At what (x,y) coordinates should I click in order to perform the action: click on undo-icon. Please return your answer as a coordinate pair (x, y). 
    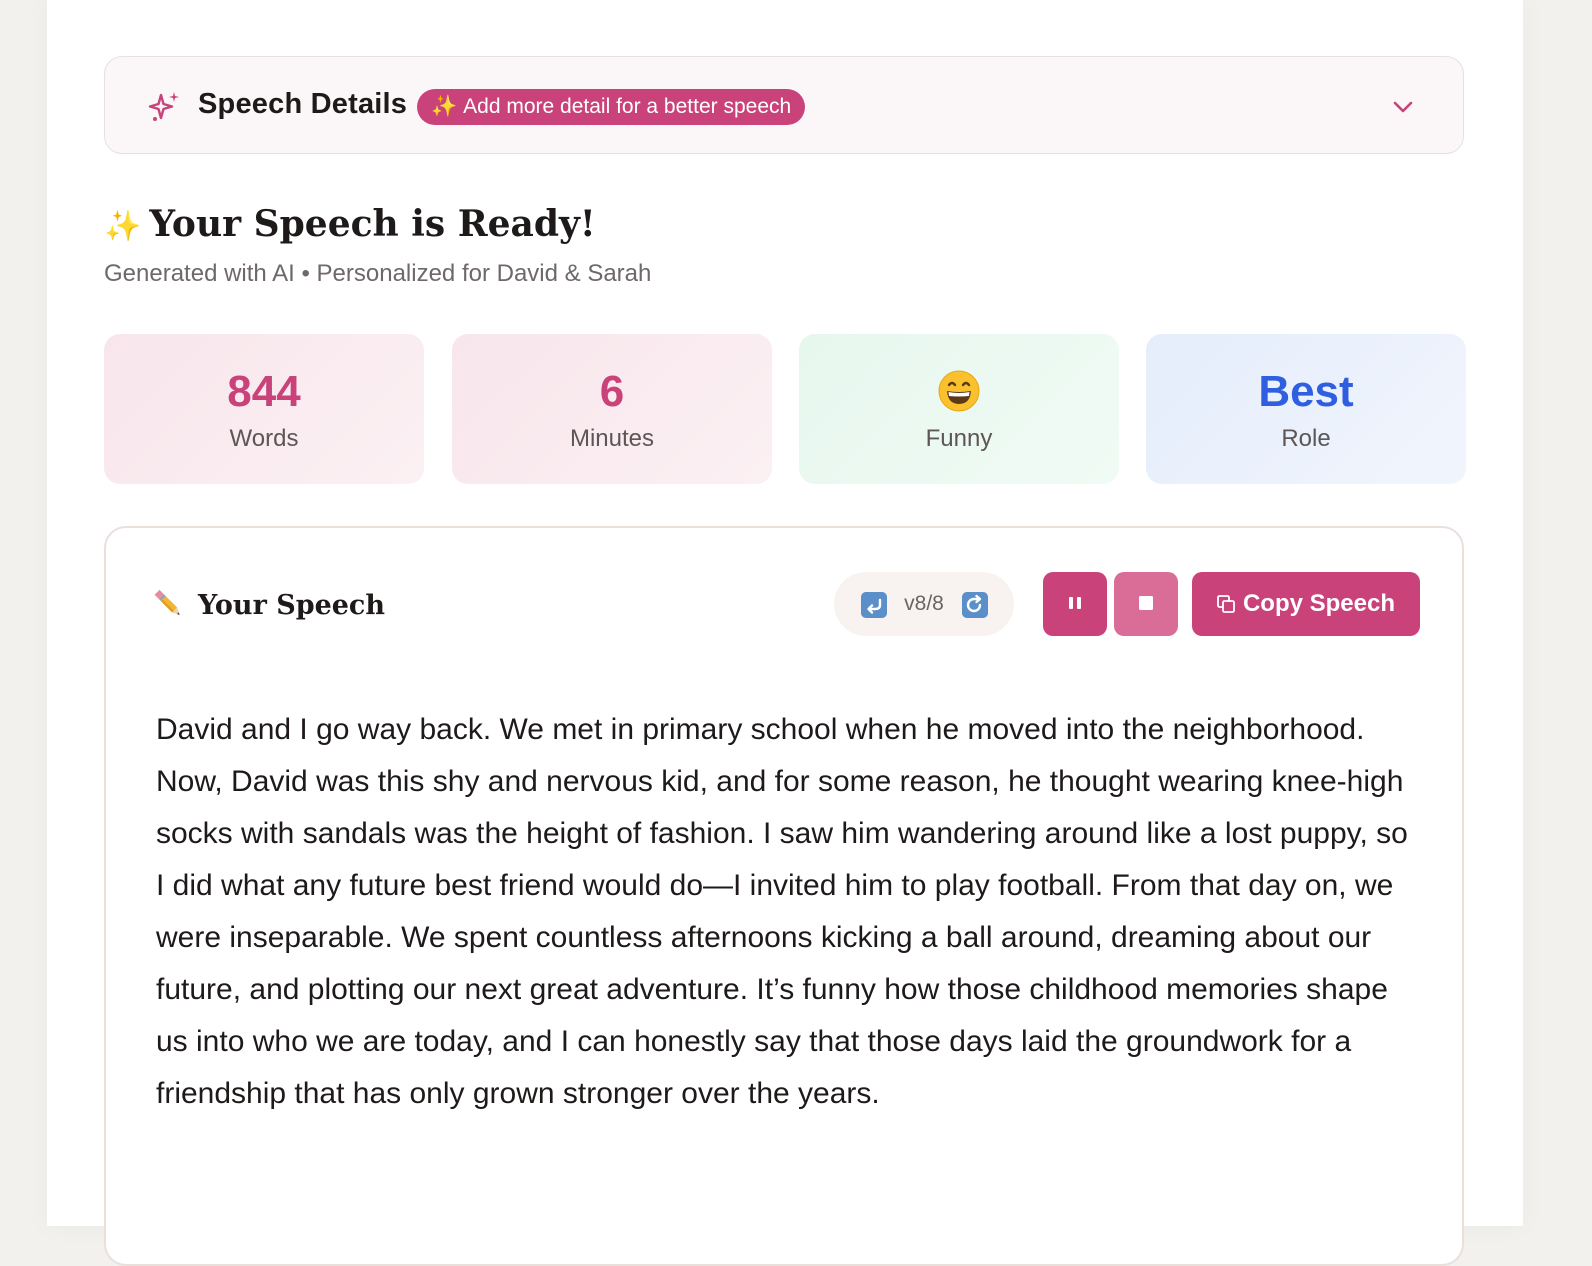
    Looking at the image, I should click on (874, 605).